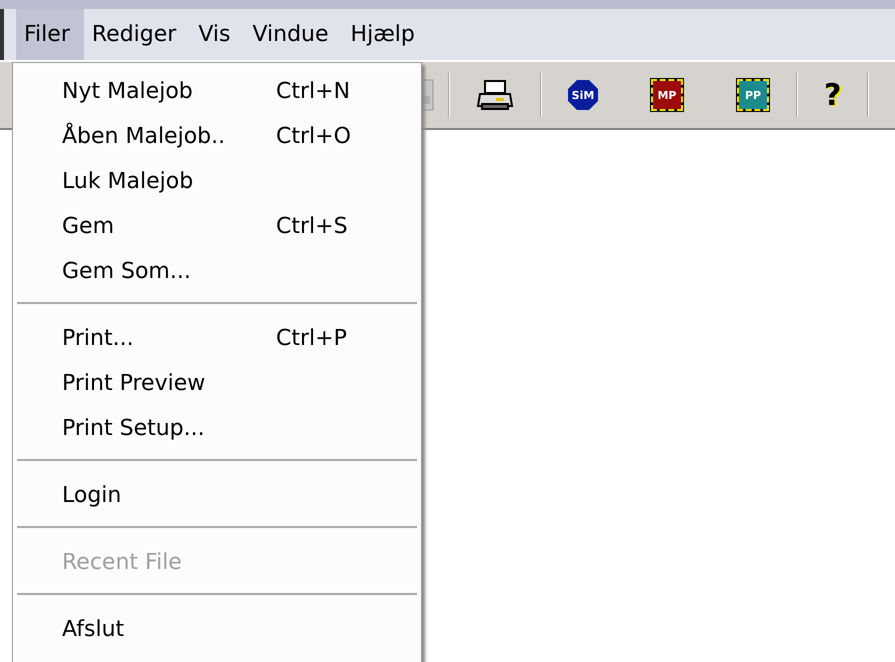 The width and height of the screenshot is (895, 662). I want to click on menu-item: Afslut, so click(217, 629).